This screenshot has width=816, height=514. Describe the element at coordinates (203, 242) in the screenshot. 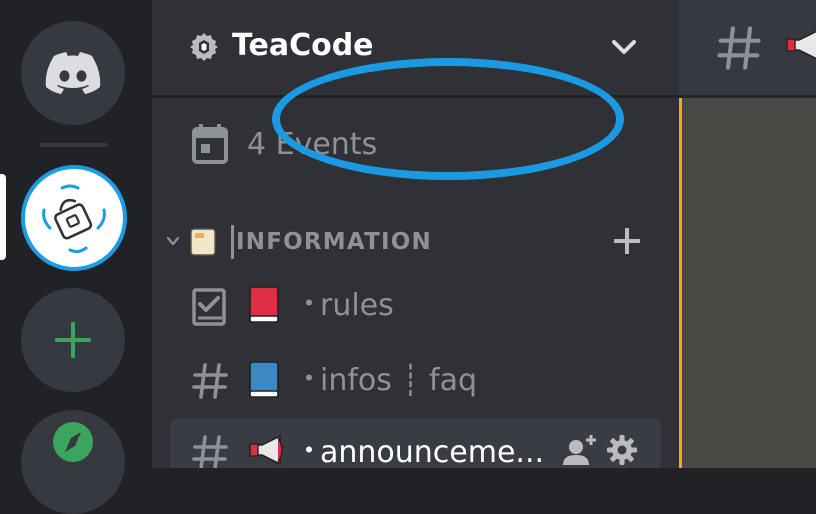

I see `notebook-emoji` at that location.